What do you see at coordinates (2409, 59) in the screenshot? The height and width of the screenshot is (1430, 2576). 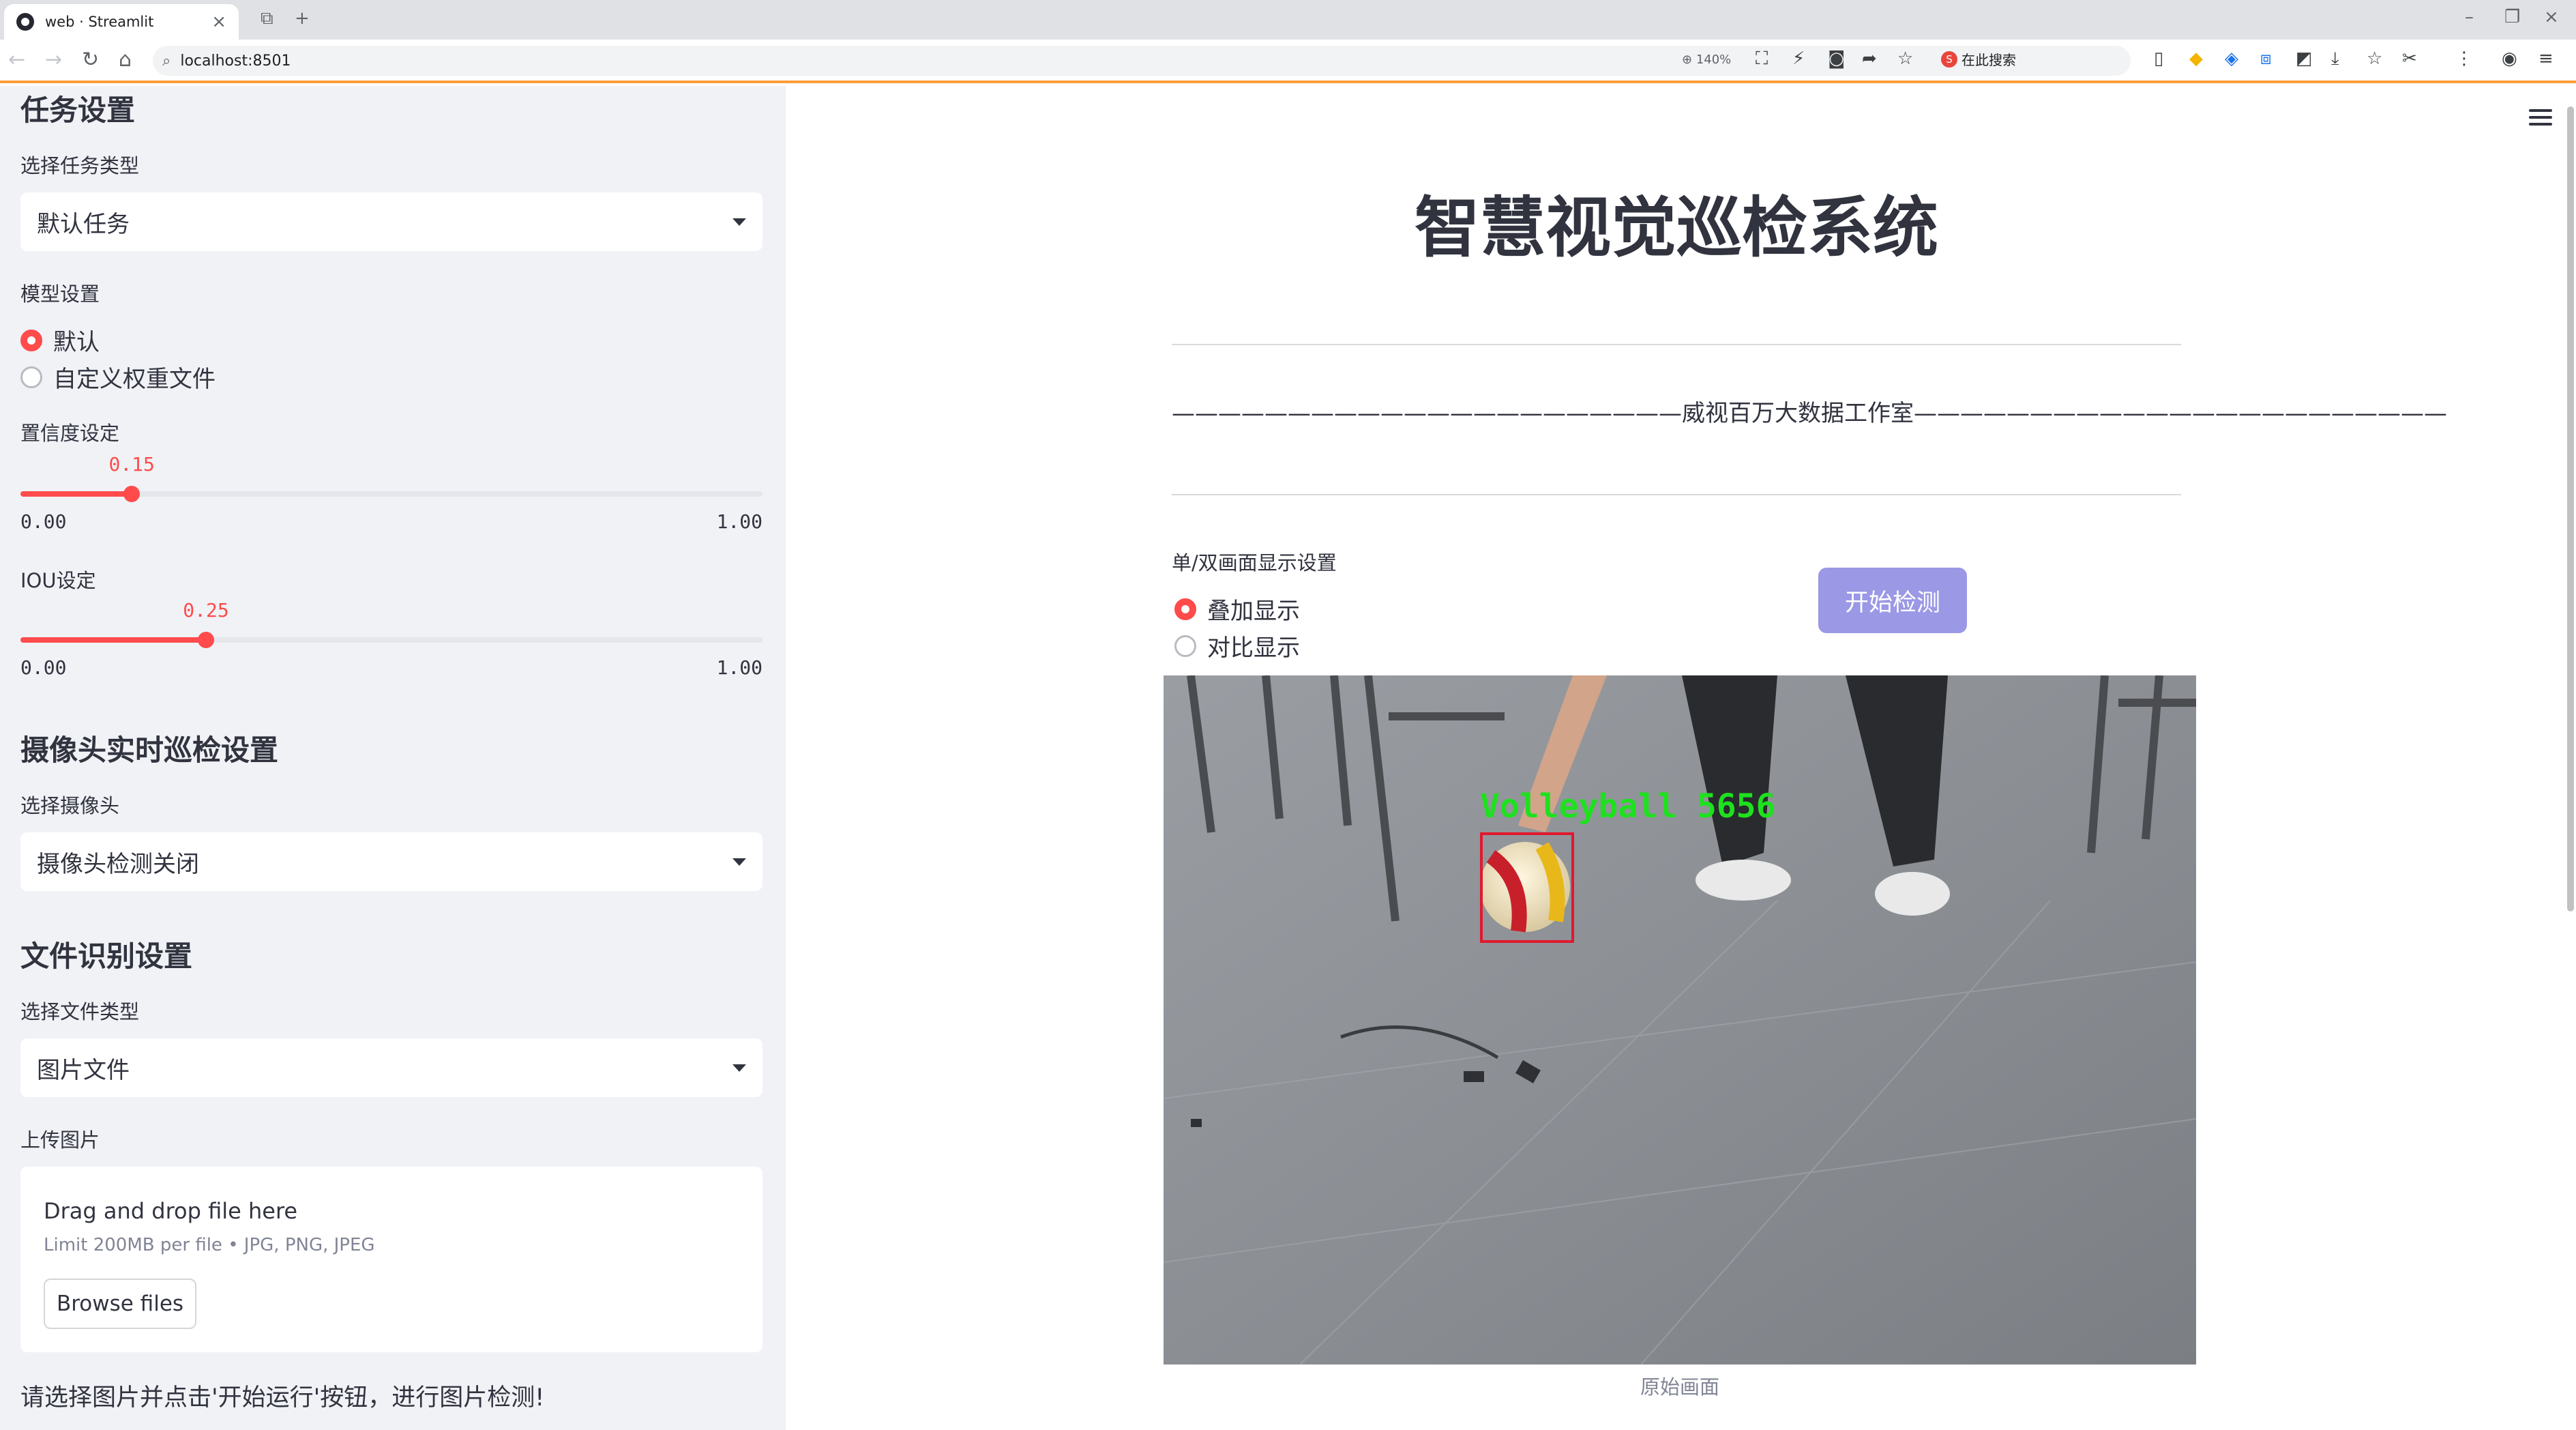 I see `cut-icon: ✂` at bounding box center [2409, 59].